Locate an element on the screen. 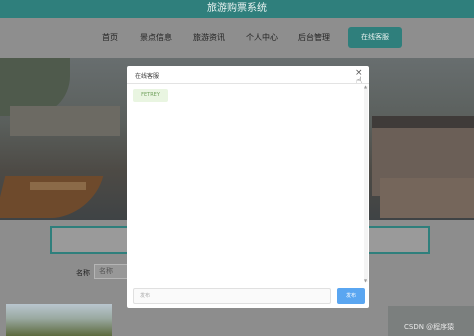 The image size is (474, 336). chat-message-input: 发布 is located at coordinates (232, 296).